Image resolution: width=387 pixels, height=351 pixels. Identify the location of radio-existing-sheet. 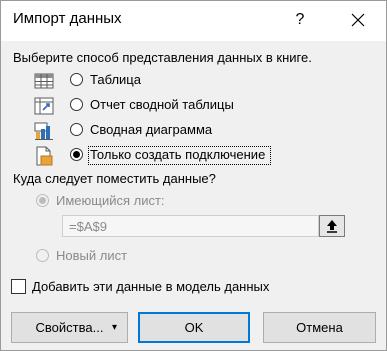
(42, 200).